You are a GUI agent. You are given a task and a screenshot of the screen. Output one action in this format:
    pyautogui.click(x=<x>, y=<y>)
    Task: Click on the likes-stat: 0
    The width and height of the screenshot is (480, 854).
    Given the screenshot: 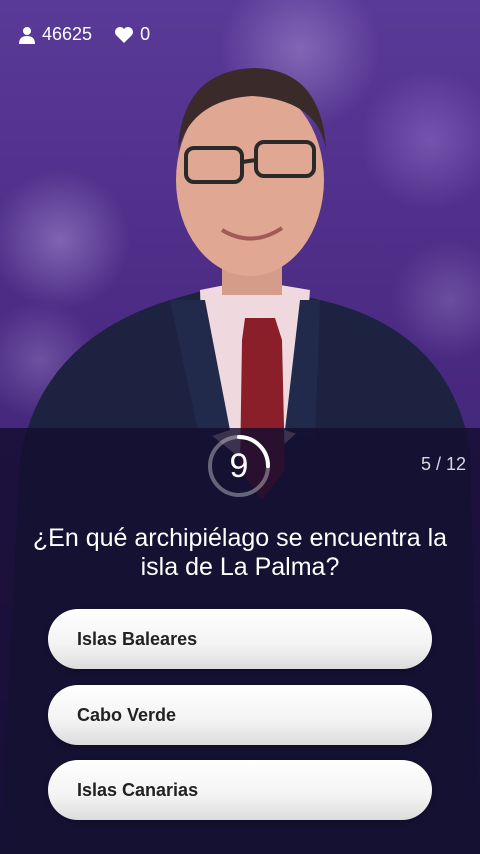 What is the action you would take?
    pyautogui.click(x=132, y=34)
    